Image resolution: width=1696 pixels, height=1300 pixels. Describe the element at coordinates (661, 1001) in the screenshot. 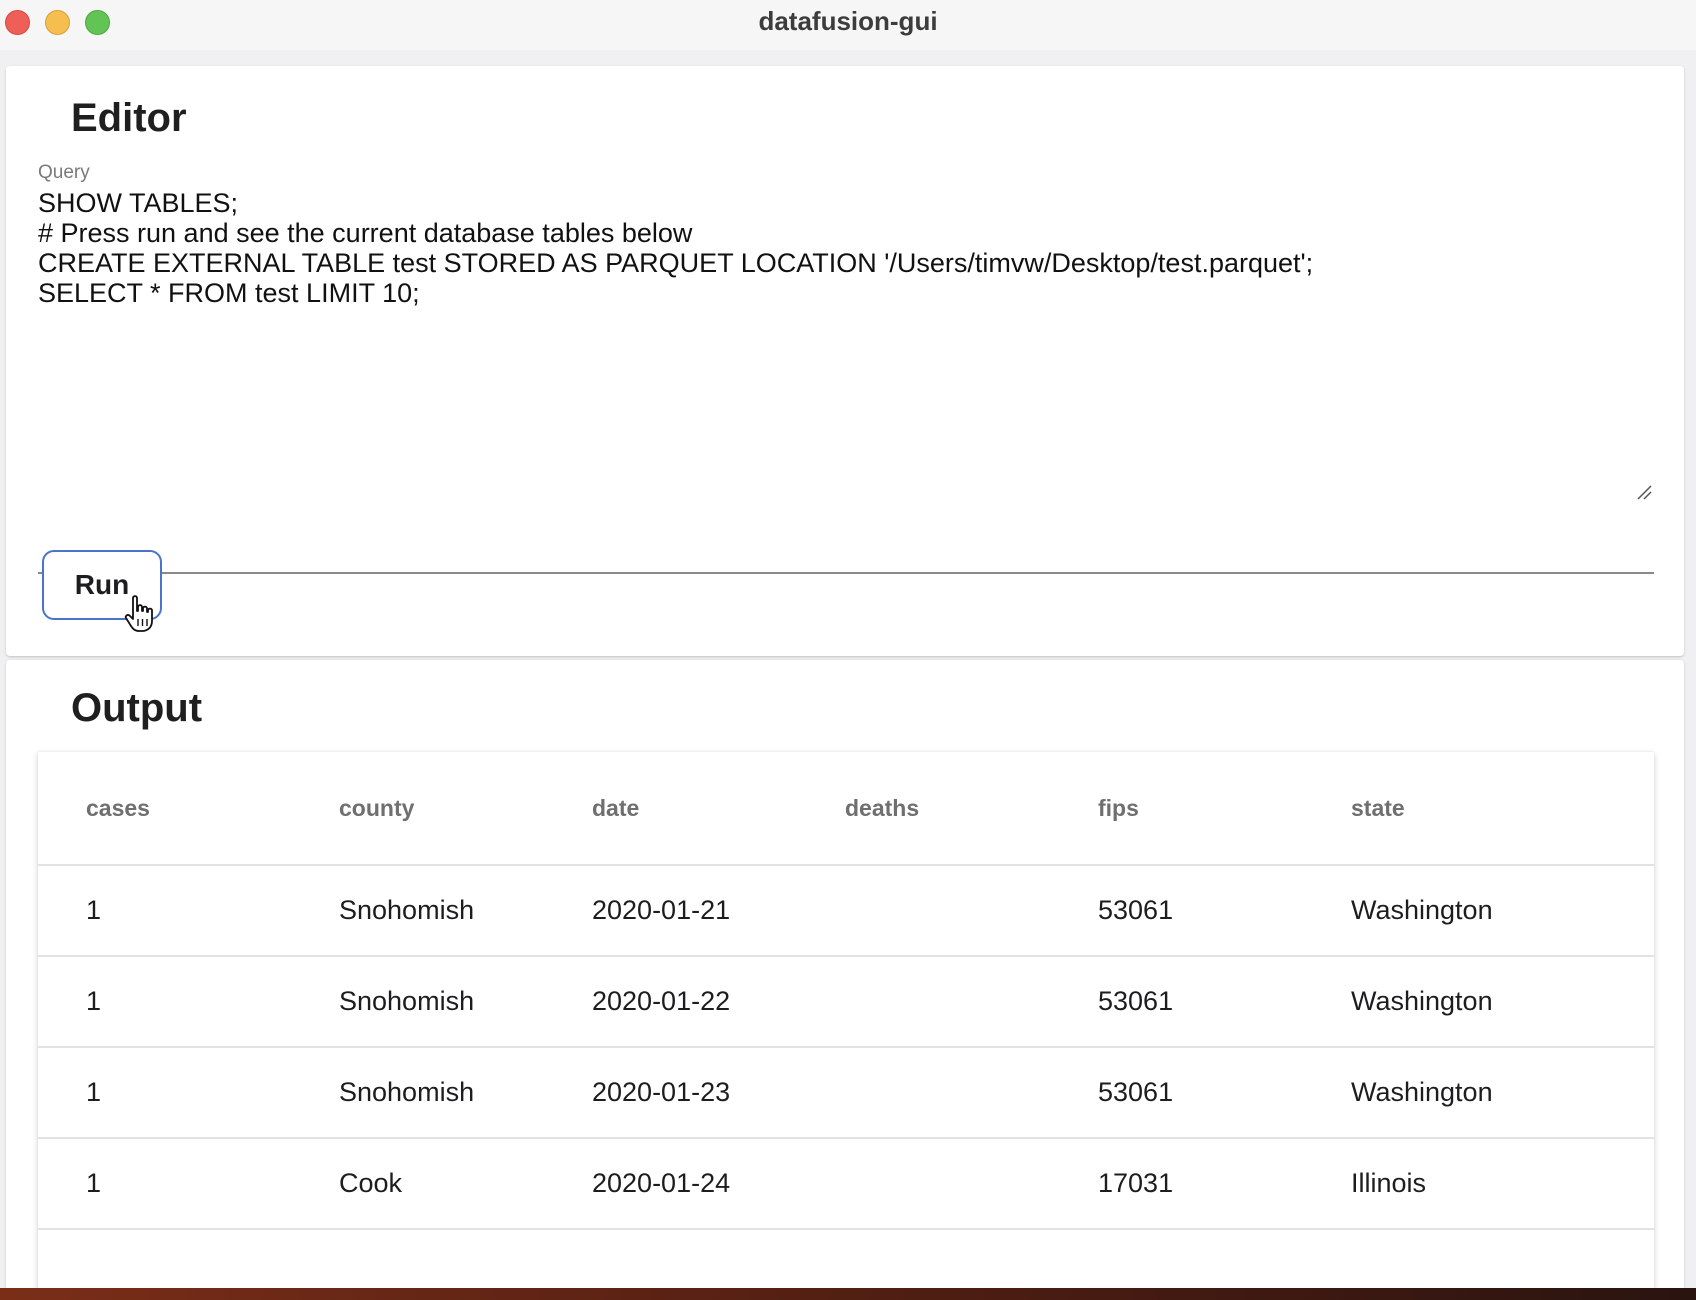

I see `table-cell: 2020-01-22` at that location.